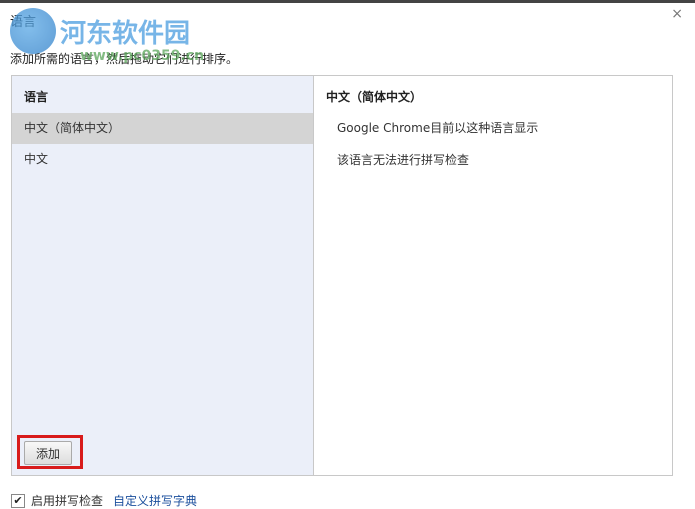 This screenshot has width=695, height=509. Describe the element at coordinates (403, 160) in the screenshot. I see `spellcheck-status-text: 该语言无法进行拼写检查` at that location.